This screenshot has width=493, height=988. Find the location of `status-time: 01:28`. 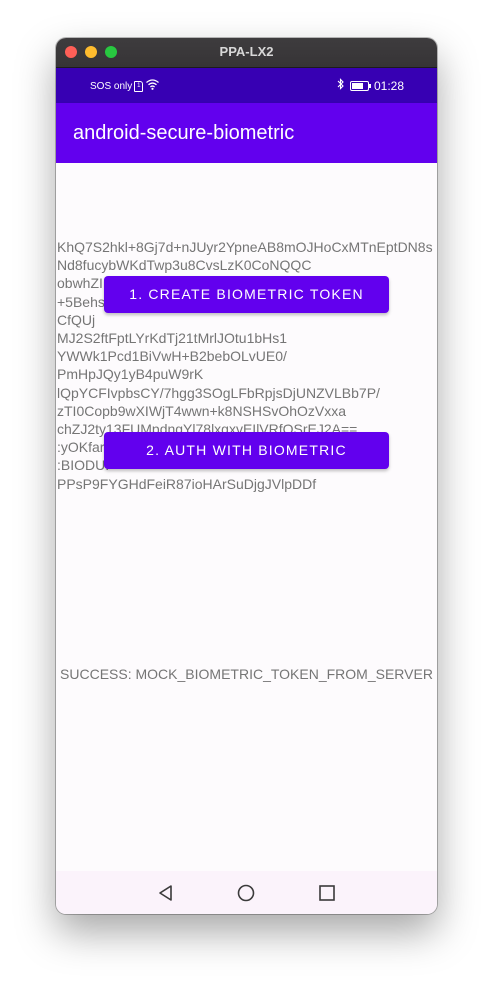

status-time: 01:28 is located at coordinates (388, 85).